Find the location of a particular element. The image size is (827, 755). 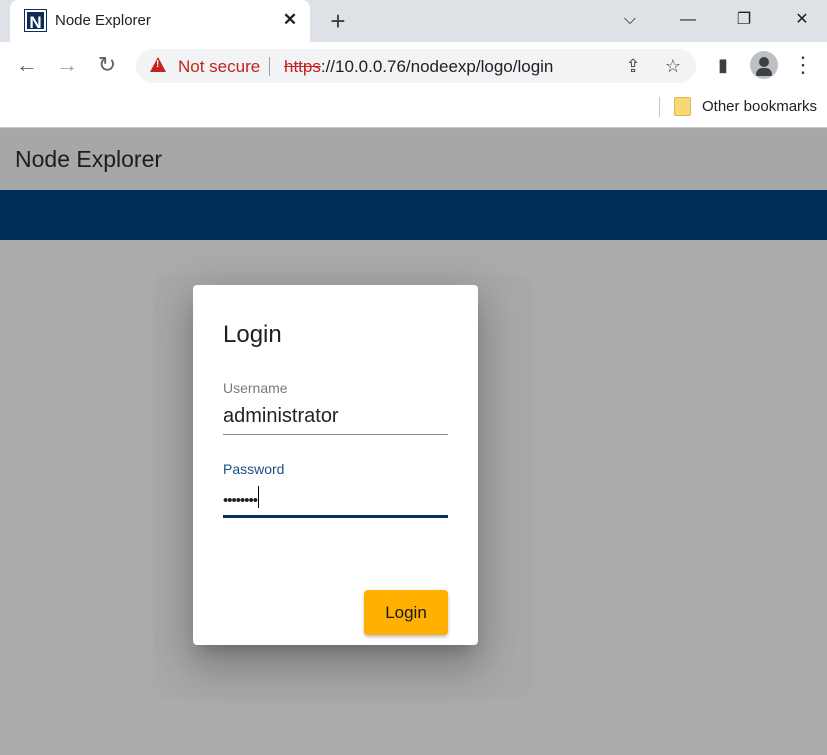

password-mask: •••••••• is located at coordinates (240, 500).